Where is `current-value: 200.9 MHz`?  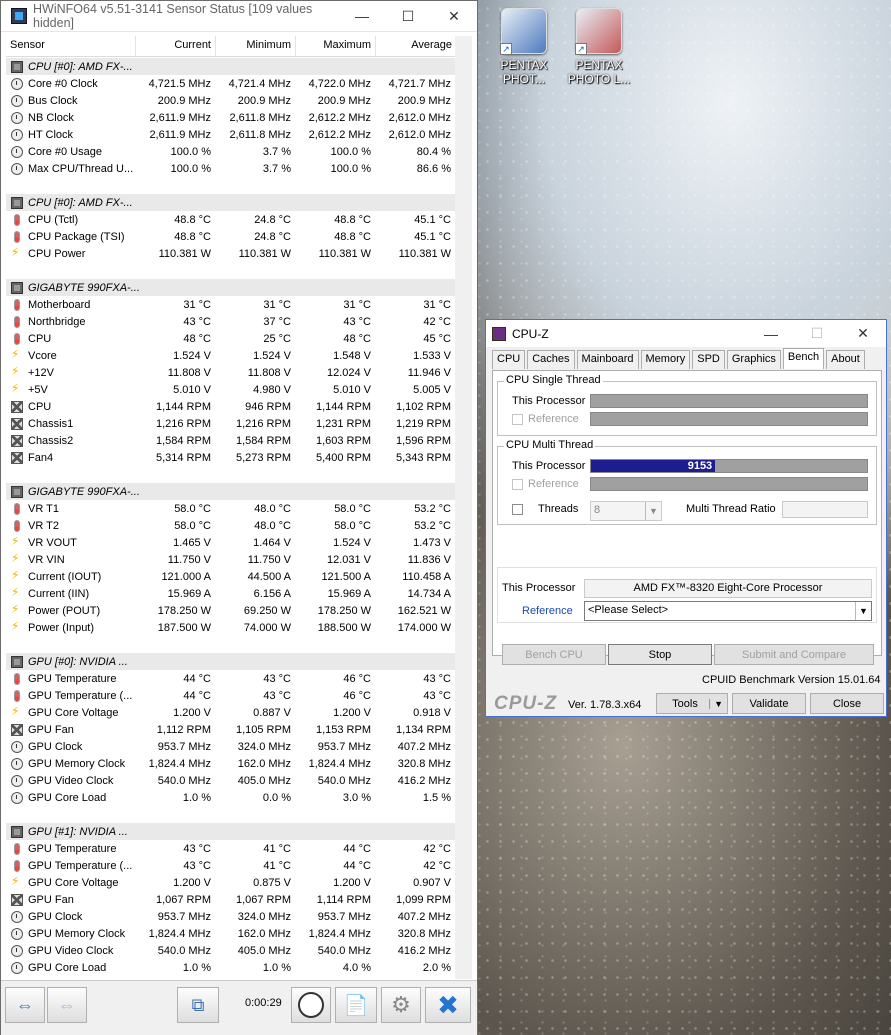 current-value: 200.9 MHz is located at coordinates (184, 100).